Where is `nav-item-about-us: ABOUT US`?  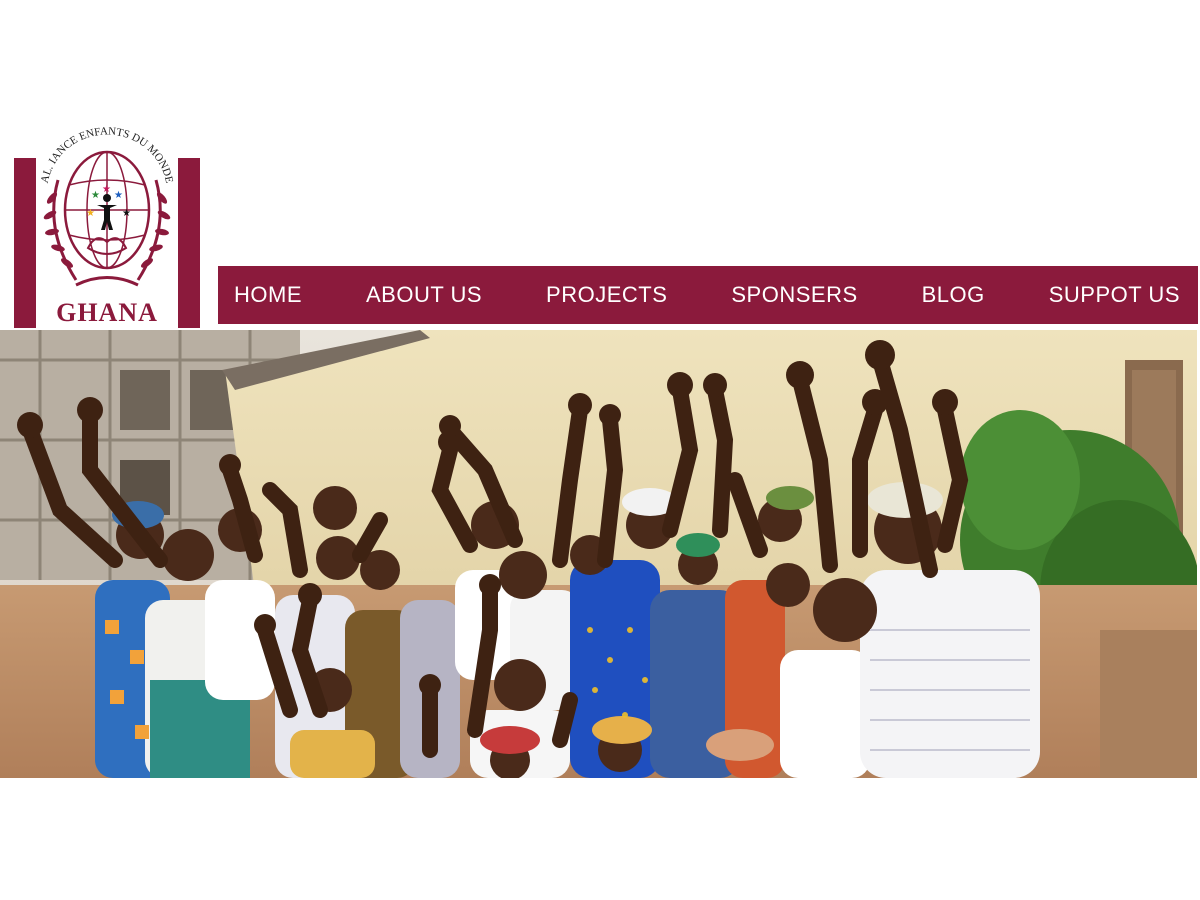
nav-item-about-us: ABOUT US is located at coordinates (424, 295).